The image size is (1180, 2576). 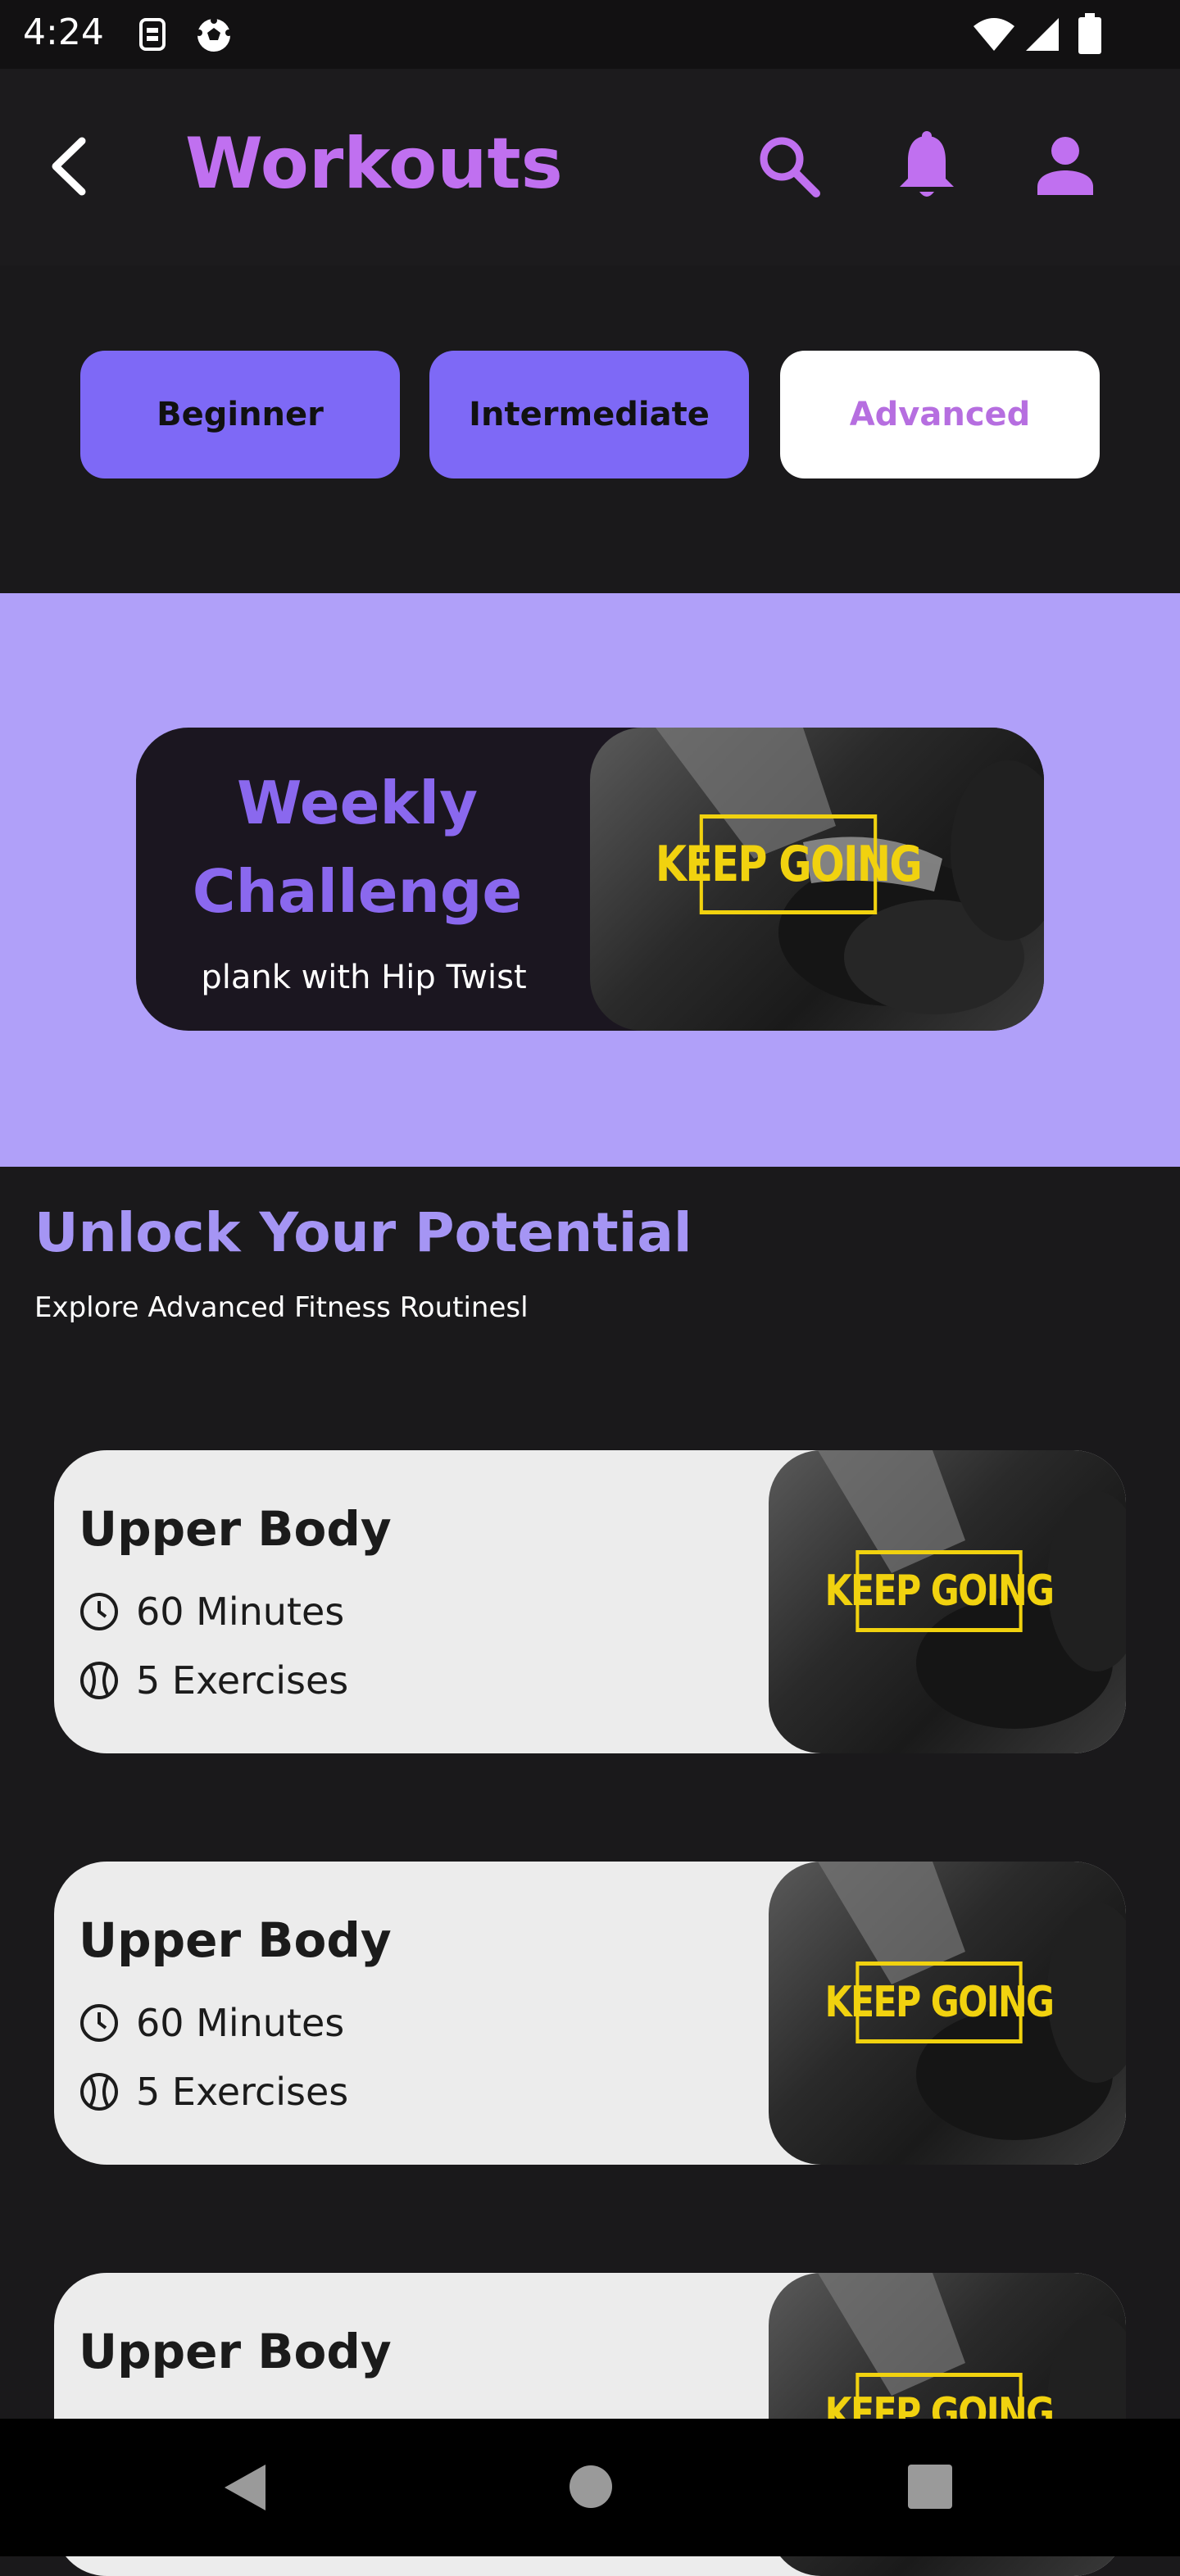 I want to click on status-time: 4:24, so click(x=63, y=32).